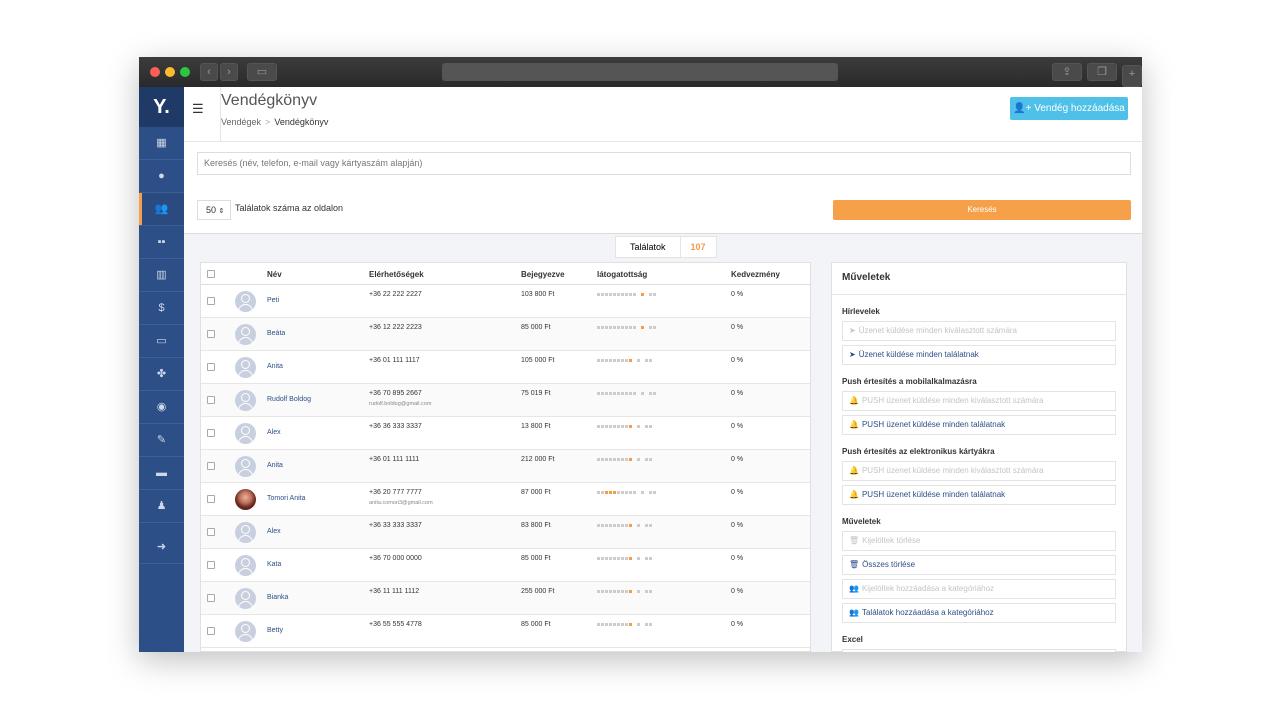 The width and height of the screenshot is (1280, 725). Describe the element at coordinates (269, 100) in the screenshot. I see `page-title: Vendégkönyv` at that location.